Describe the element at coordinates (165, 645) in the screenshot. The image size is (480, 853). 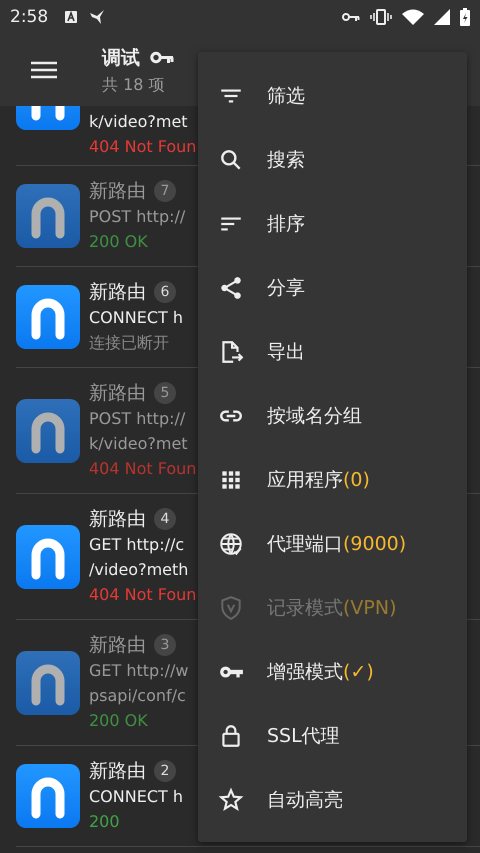
I see `count-badge: 3` at that location.